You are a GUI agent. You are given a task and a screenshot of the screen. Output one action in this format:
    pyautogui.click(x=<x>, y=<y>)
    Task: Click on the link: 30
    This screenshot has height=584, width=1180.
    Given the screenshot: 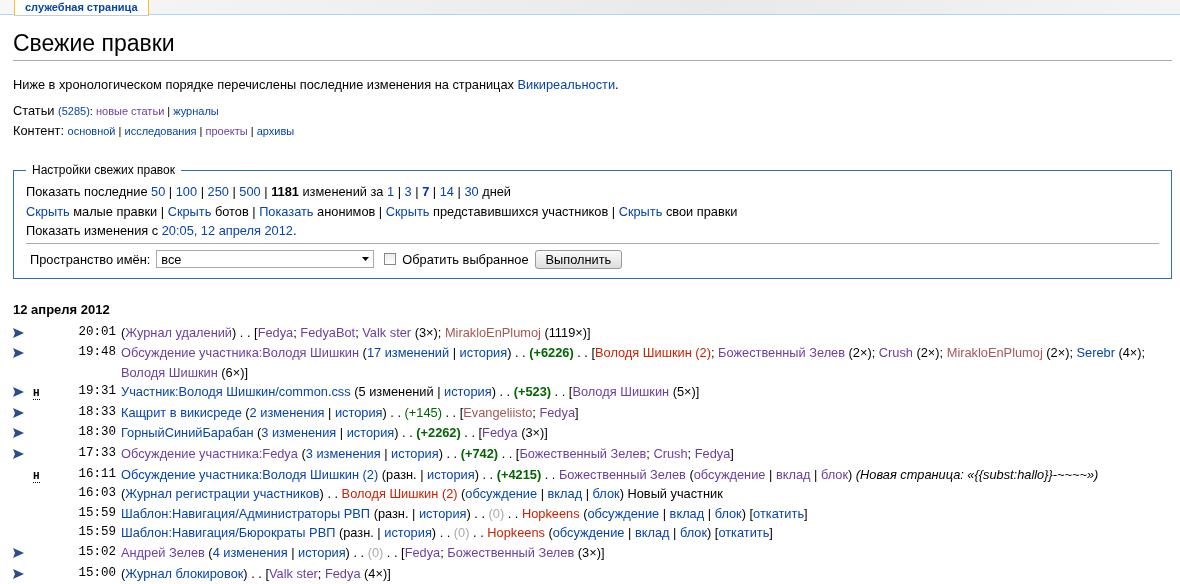 What is the action you would take?
    pyautogui.click(x=471, y=191)
    